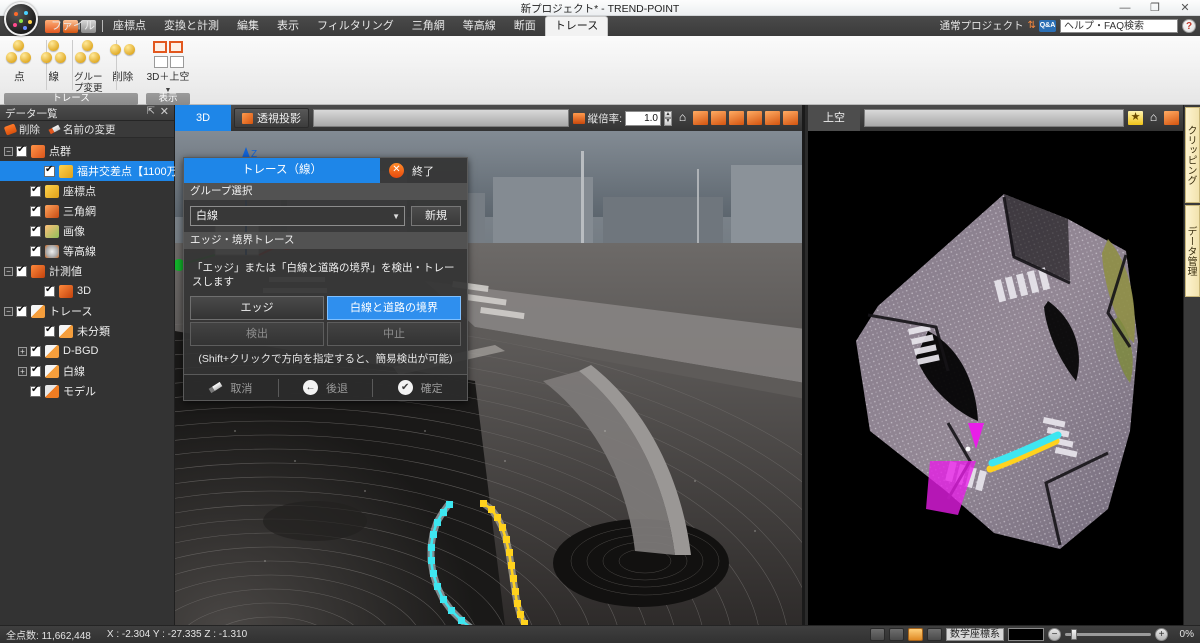 Image resolution: width=1200 pixels, height=643 pixels. What do you see at coordinates (1192, 251) in the screenshot?
I see `vertical-tab-data-management: データ管理` at bounding box center [1192, 251].